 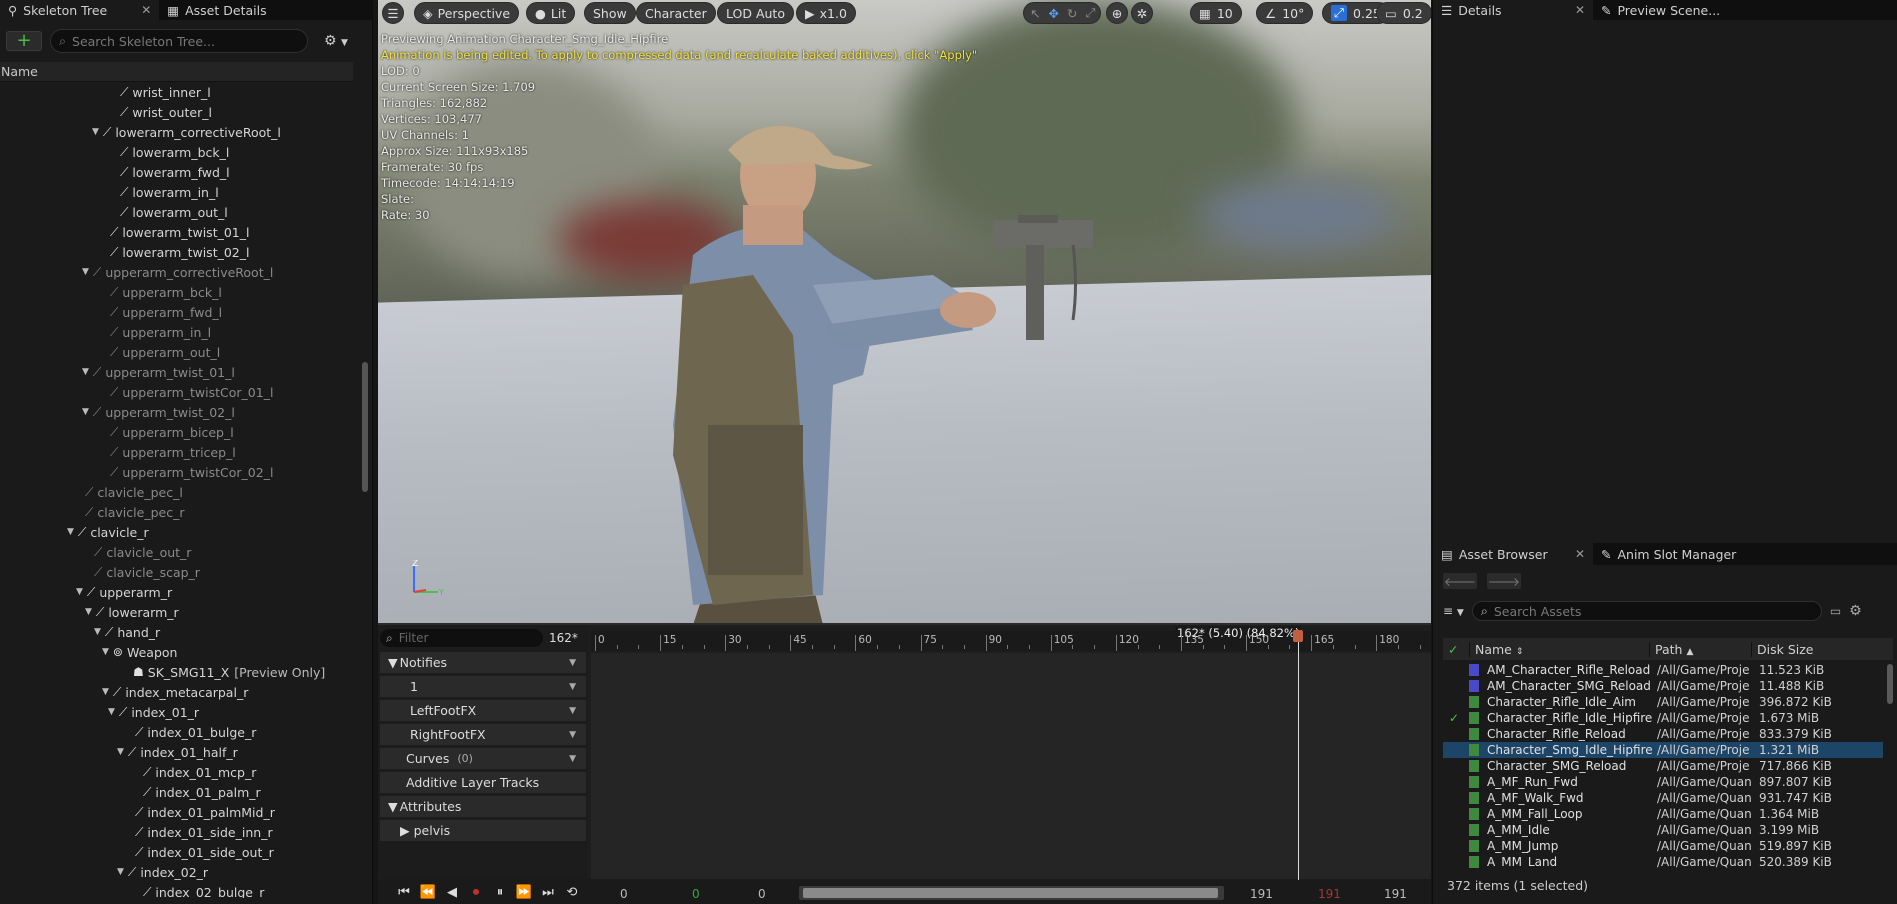 What do you see at coordinates (476, 892) in the screenshot?
I see `record-icon: ⏺` at bounding box center [476, 892].